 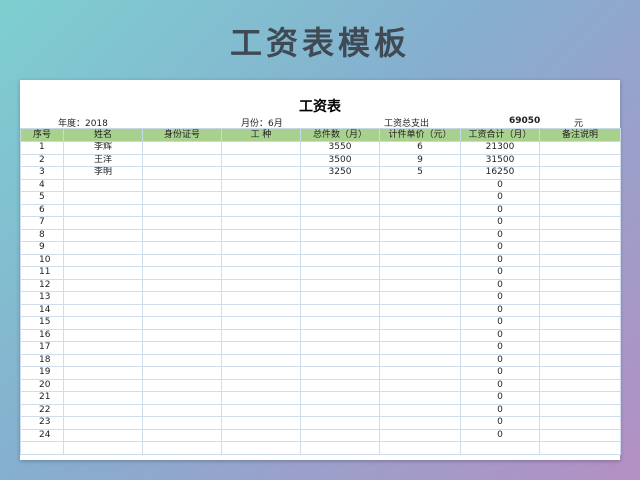 What do you see at coordinates (42, 323) in the screenshot?
I see `table-cell: 15` at bounding box center [42, 323].